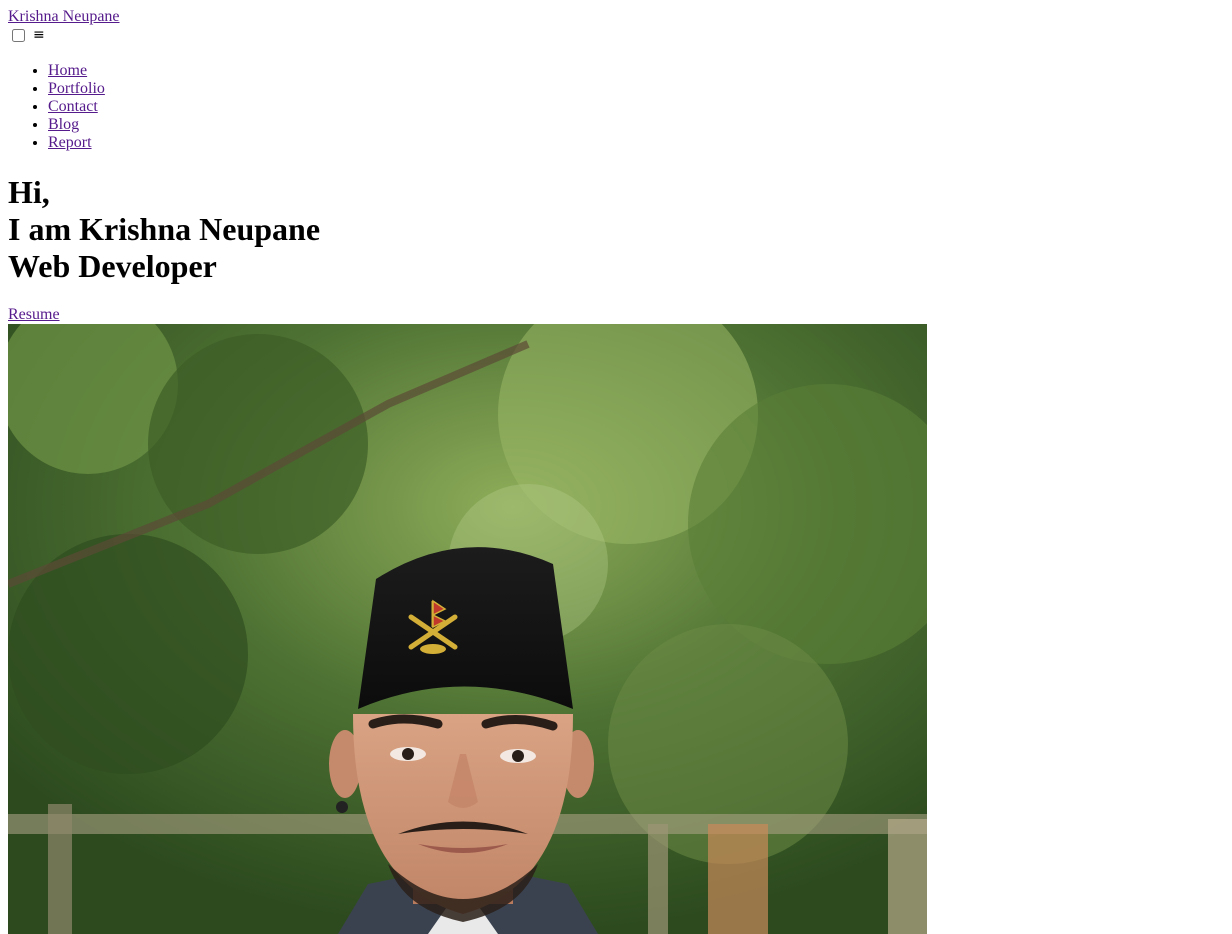 The image size is (1232, 934). I want to click on nav-item-portfolio: Portfolio, so click(76, 89).